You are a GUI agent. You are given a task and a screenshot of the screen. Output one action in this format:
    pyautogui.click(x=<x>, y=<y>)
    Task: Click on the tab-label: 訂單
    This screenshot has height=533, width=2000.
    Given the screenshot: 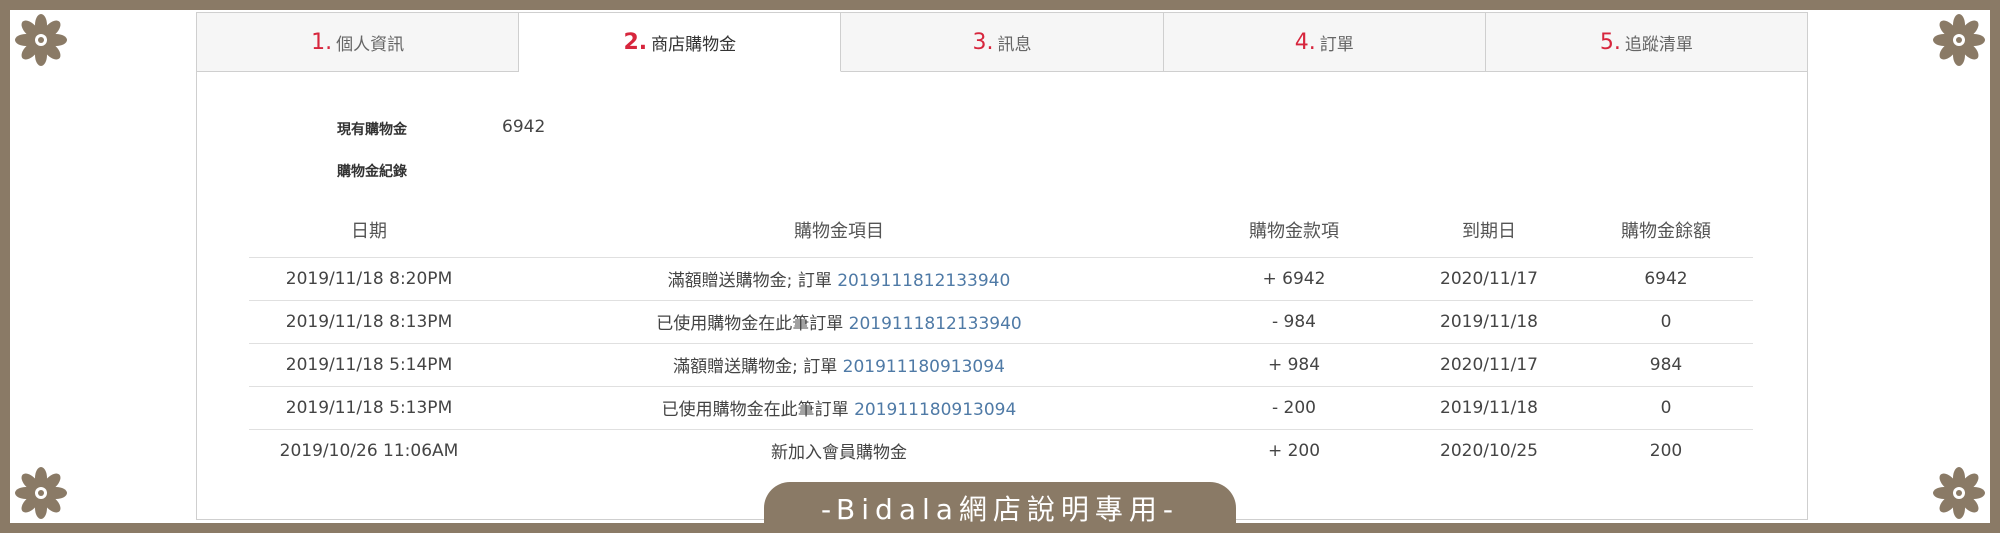 What is the action you would take?
    pyautogui.click(x=1336, y=44)
    